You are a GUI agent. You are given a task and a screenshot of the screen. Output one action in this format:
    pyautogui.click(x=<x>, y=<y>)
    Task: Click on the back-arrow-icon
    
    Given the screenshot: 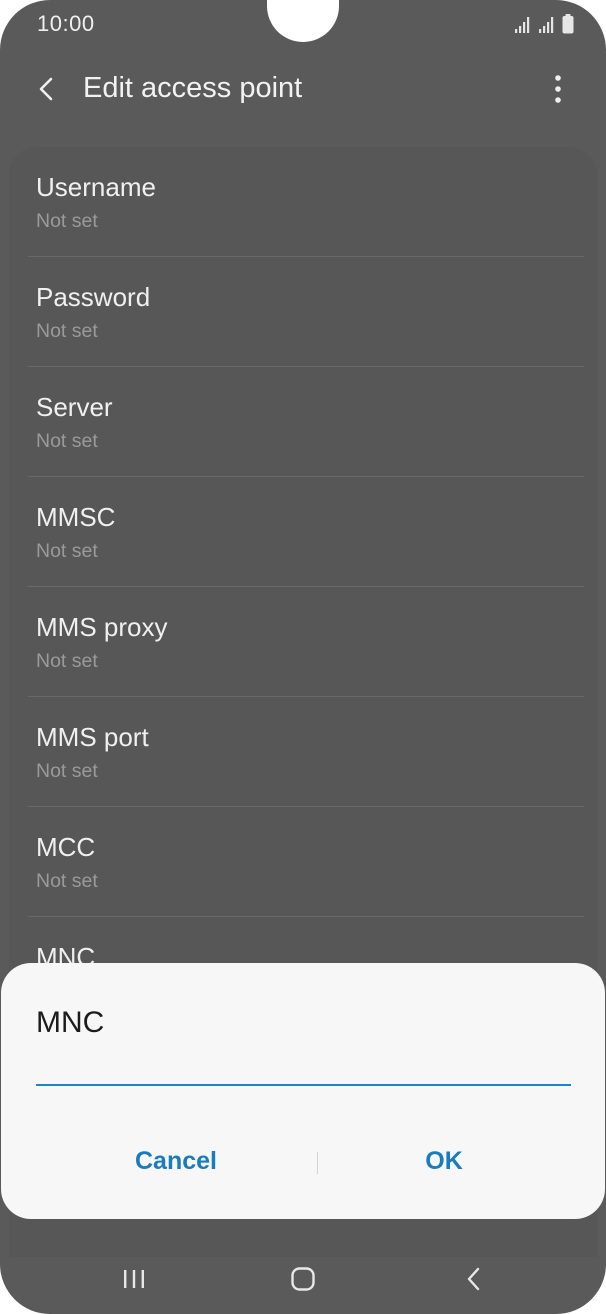 What is the action you would take?
    pyautogui.click(x=47, y=89)
    